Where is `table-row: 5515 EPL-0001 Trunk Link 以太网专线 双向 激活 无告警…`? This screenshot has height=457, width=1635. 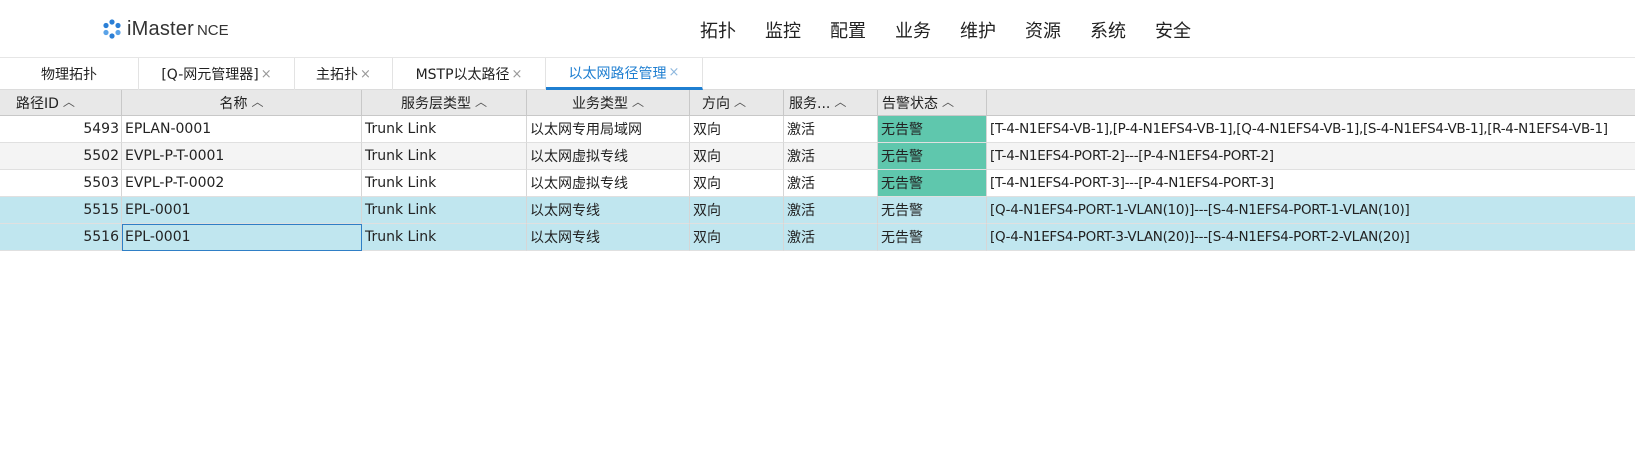
table-row: 5515 EPL-0001 Trunk Link 以太网专线 双向 激活 无告警… is located at coordinates (817, 210).